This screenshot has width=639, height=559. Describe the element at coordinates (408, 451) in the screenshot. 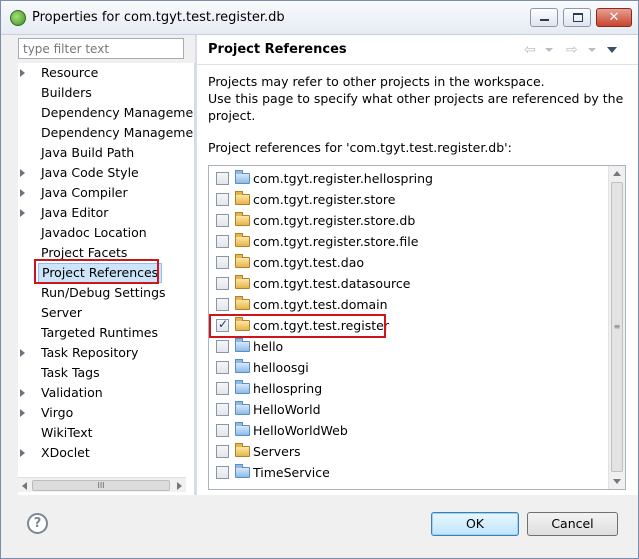

I see `project-list-item: Servers` at that location.